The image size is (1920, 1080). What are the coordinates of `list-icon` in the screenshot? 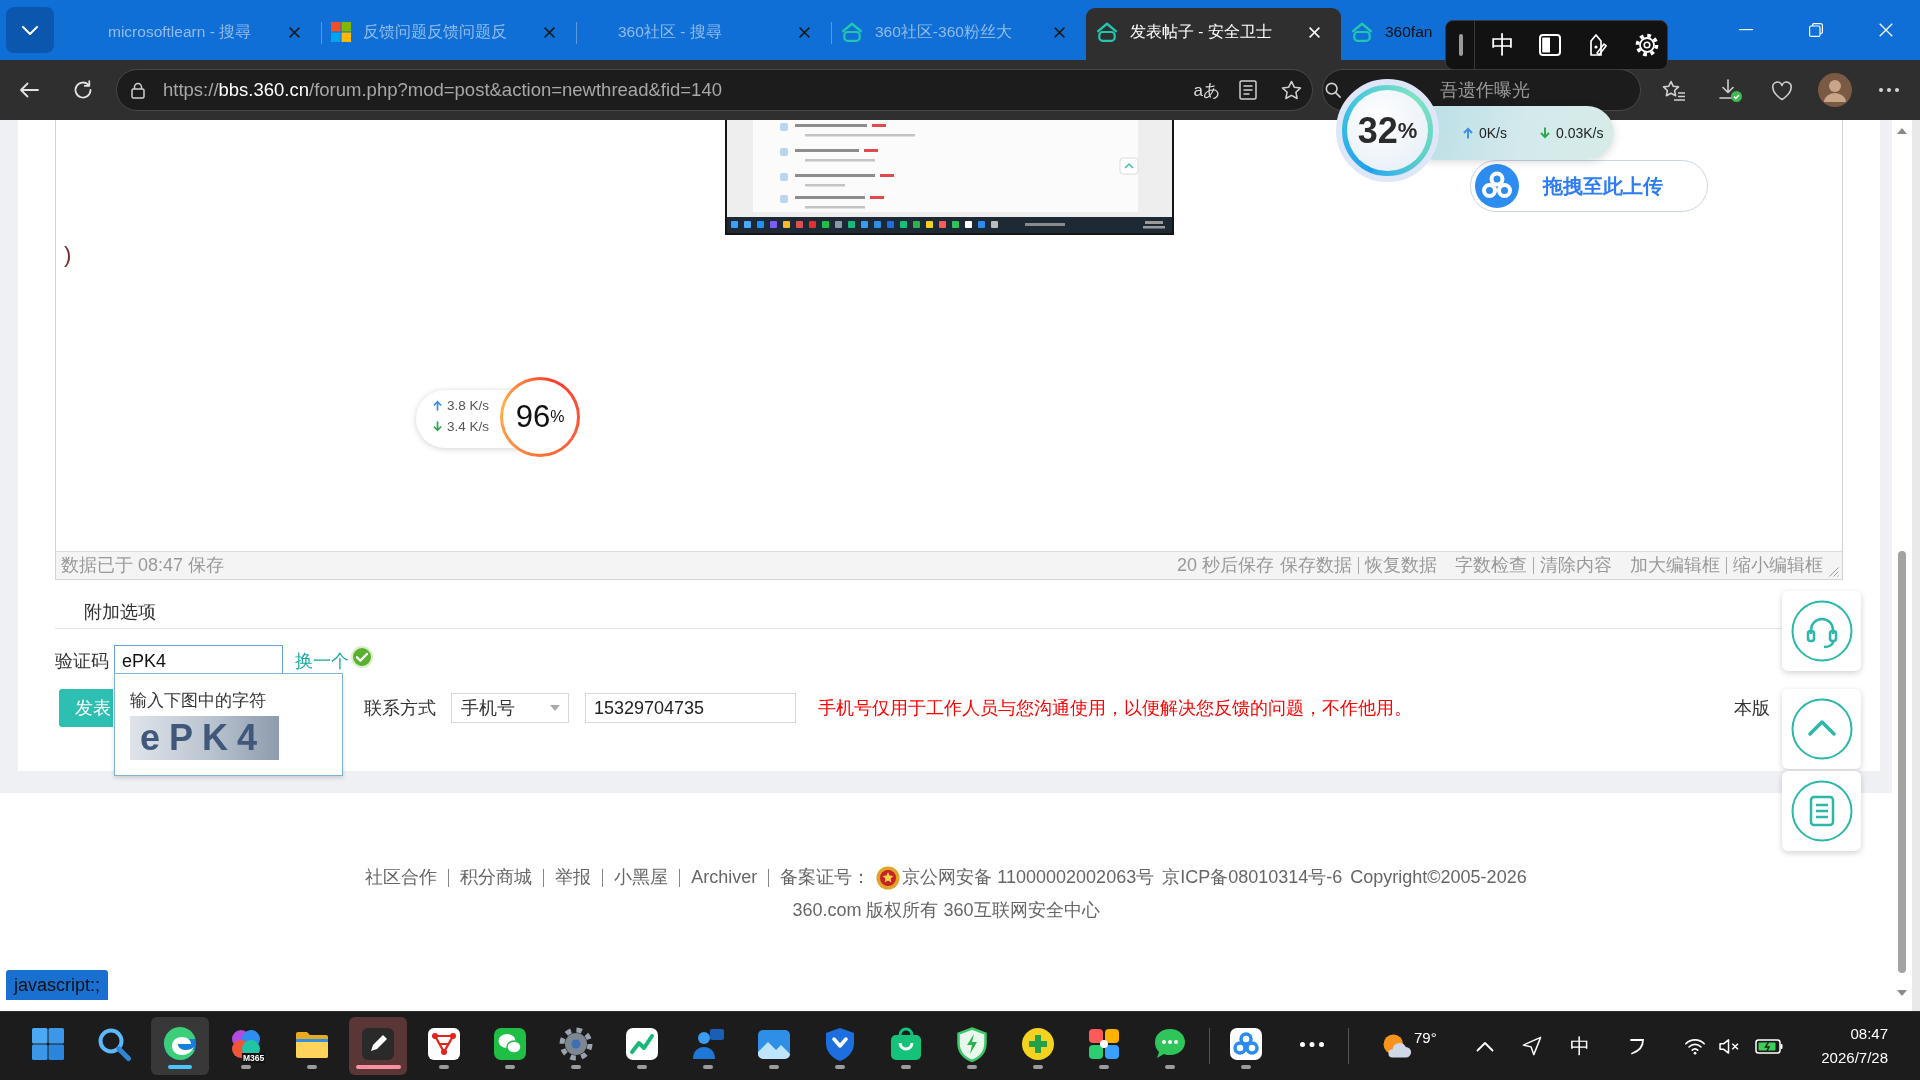 It's located at (1821, 811).